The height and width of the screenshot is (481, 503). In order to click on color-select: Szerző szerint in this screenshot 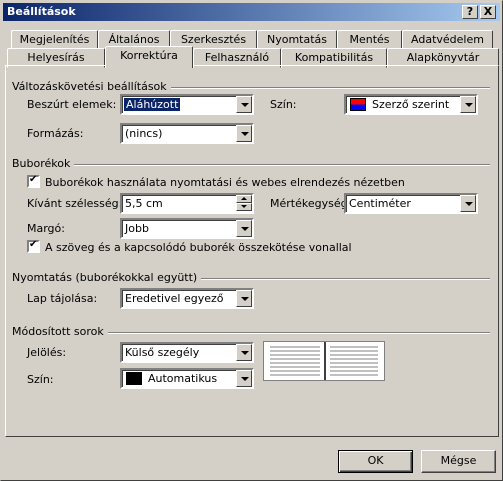, I will do `click(411, 104)`.